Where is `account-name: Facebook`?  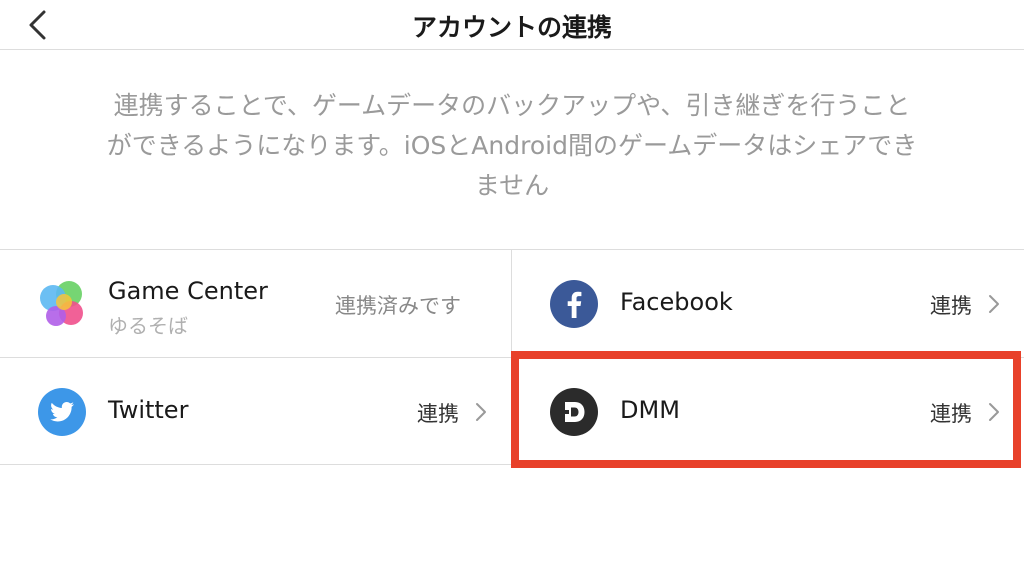
account-name: Facebook is located at coordinates (676, 302).